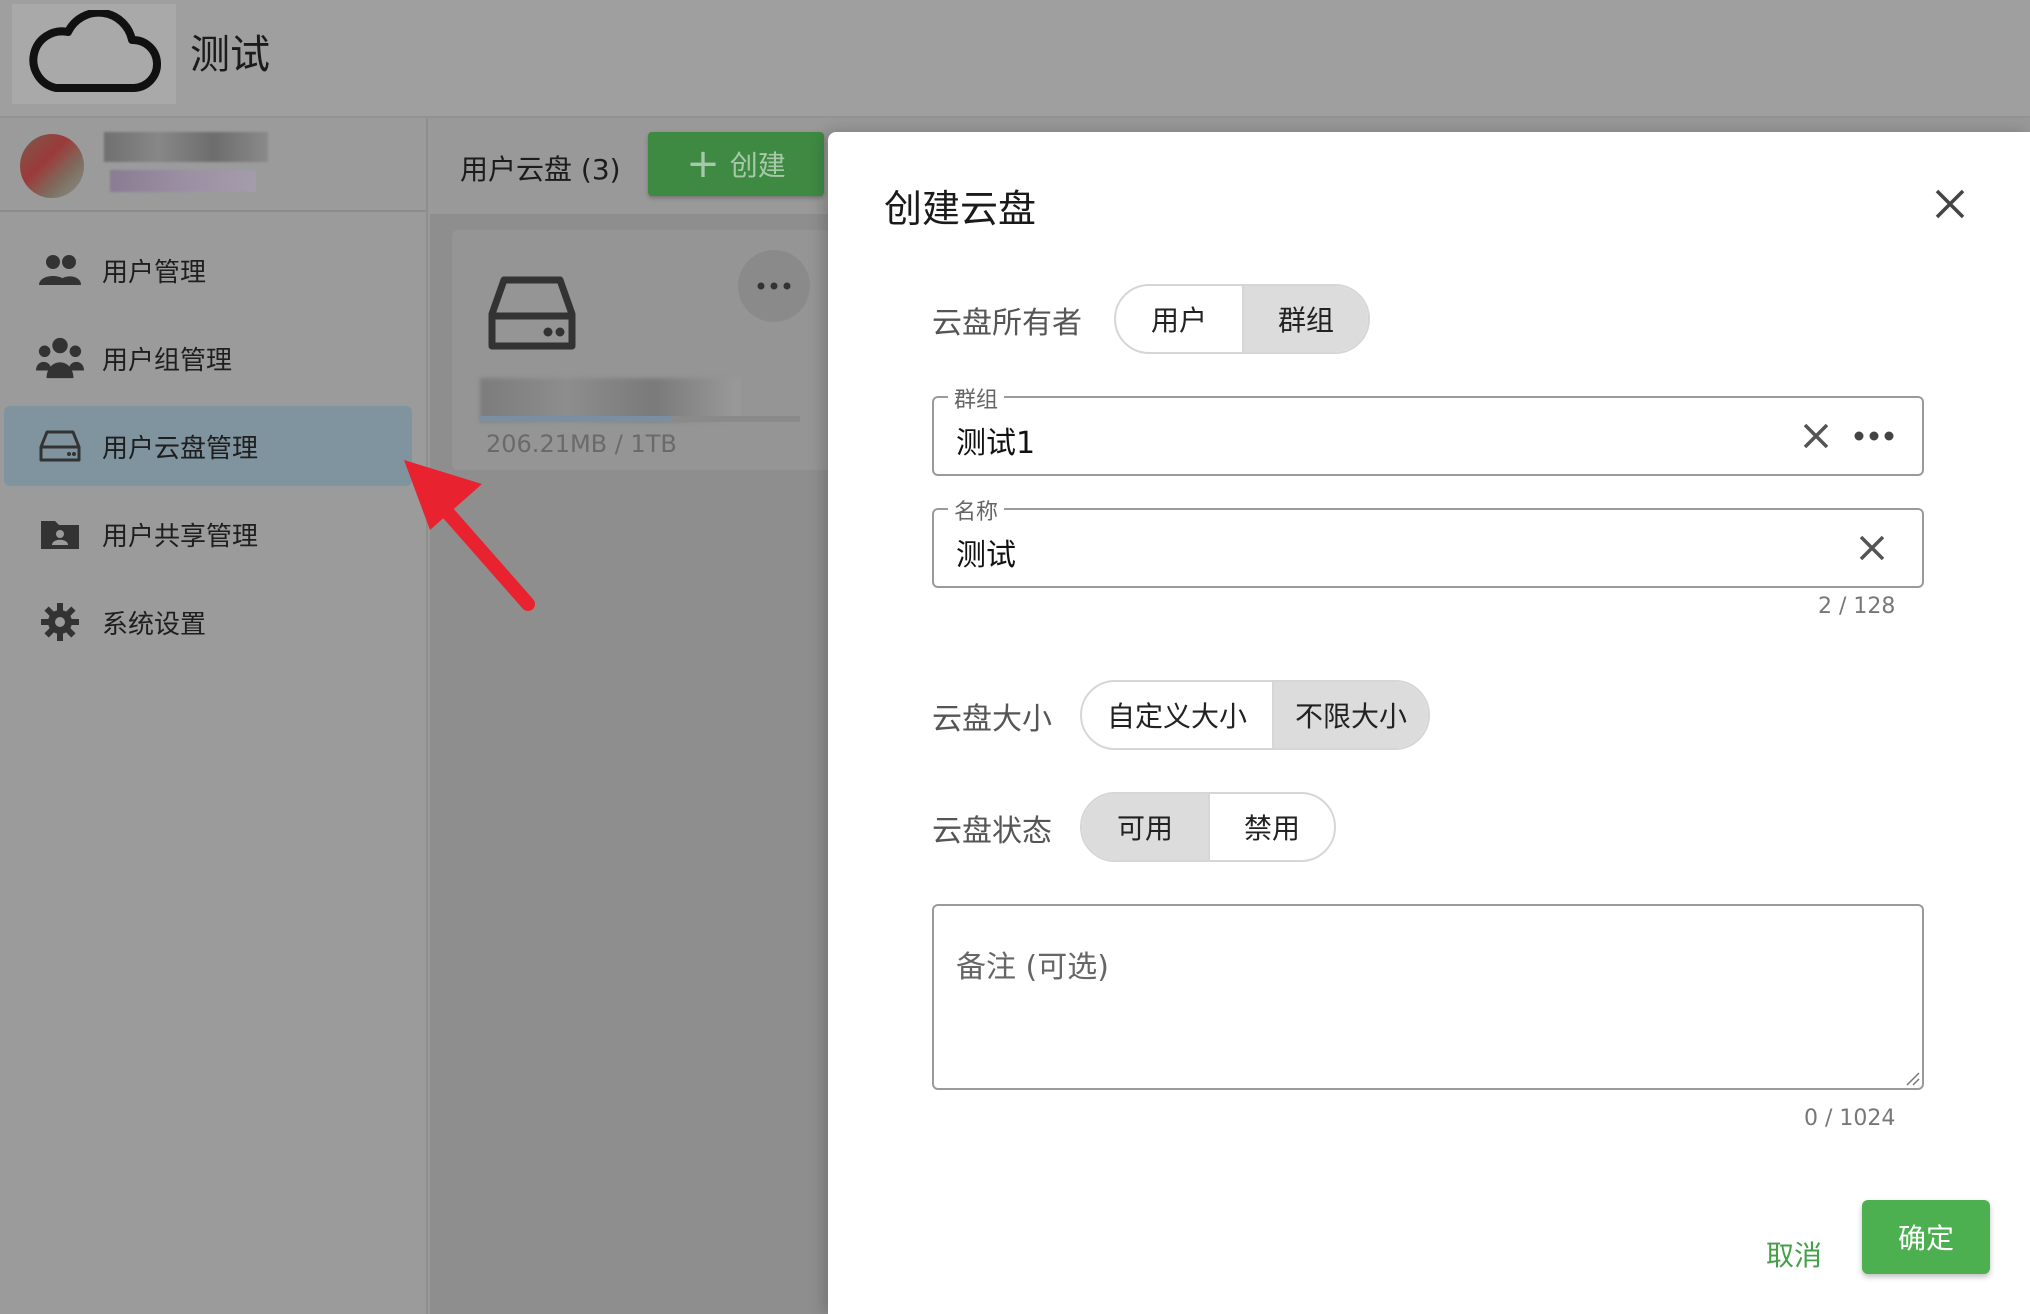 This screenshot has width=2030, height=1314. I want to click on owner-toggle: 用户 群组, so click(1242, 319).